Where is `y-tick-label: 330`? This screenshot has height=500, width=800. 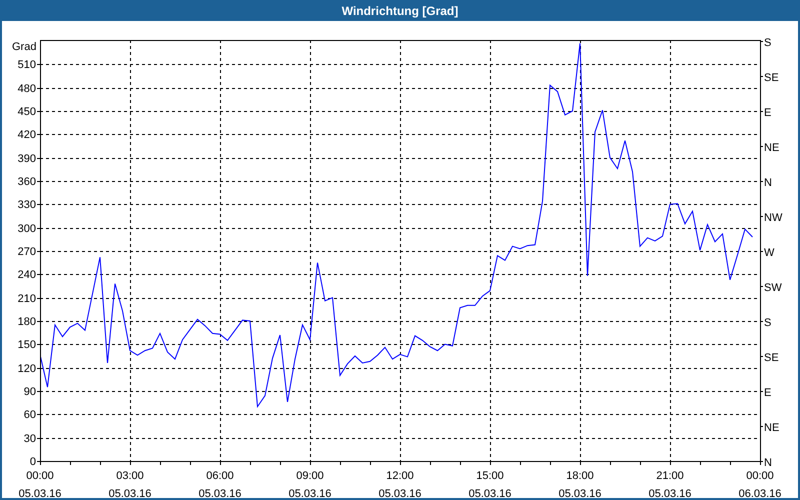 y-tick-label: 330 is located at coordinates (27, 205).